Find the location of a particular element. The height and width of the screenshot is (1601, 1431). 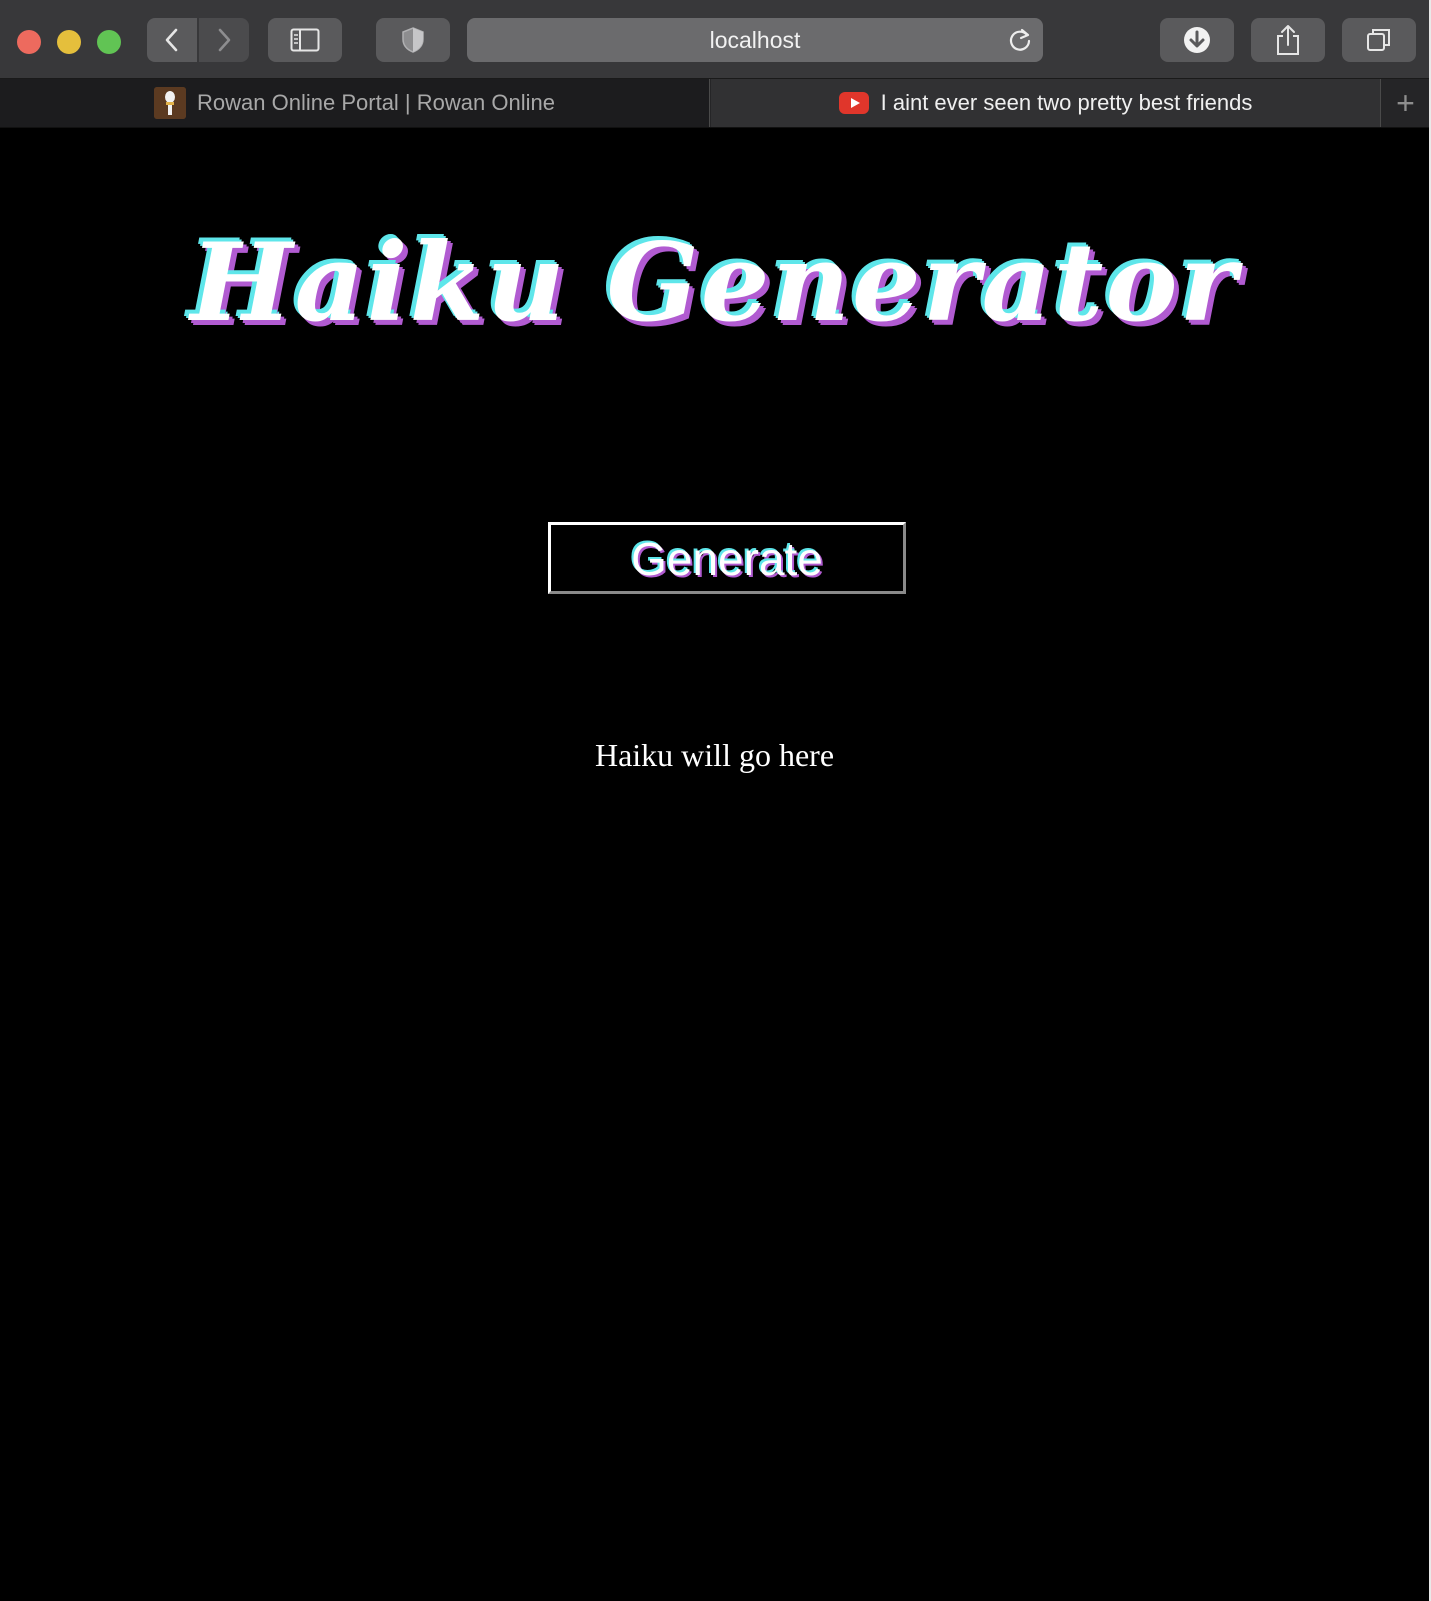

forward-button is located at coordinates (224, 40).